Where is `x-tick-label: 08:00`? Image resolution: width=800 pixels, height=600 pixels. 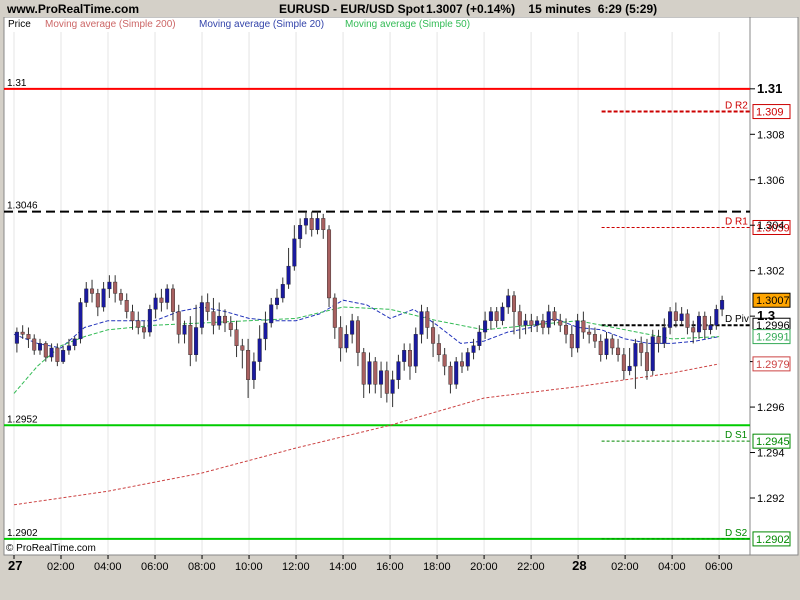
x-tick-label: 08:00 is located at coordinates (202, 567).